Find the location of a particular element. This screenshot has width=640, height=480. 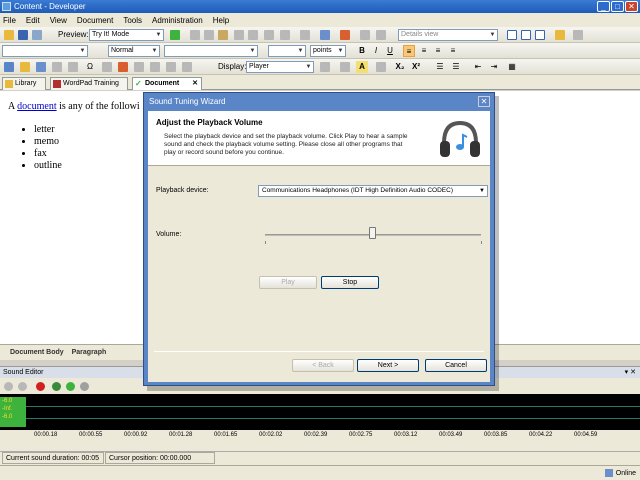

new-icon is located at coordinates (9, 67).